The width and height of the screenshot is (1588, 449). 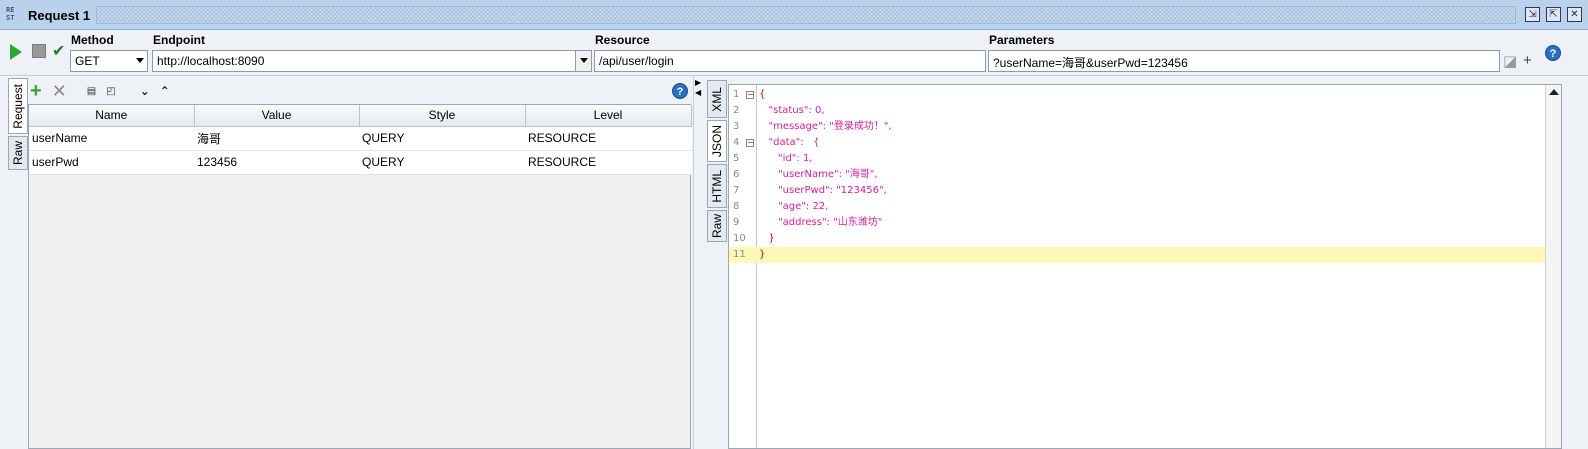 I want to click on tab-json-label: JSON, so click(x=717, y=140).